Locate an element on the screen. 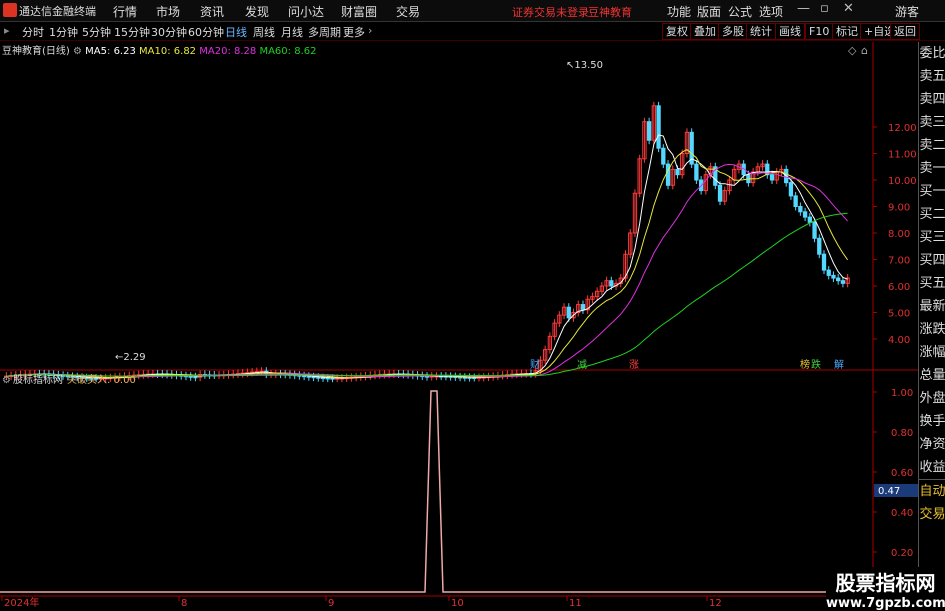  date-label: 10 is located at coordinates (457, 603).